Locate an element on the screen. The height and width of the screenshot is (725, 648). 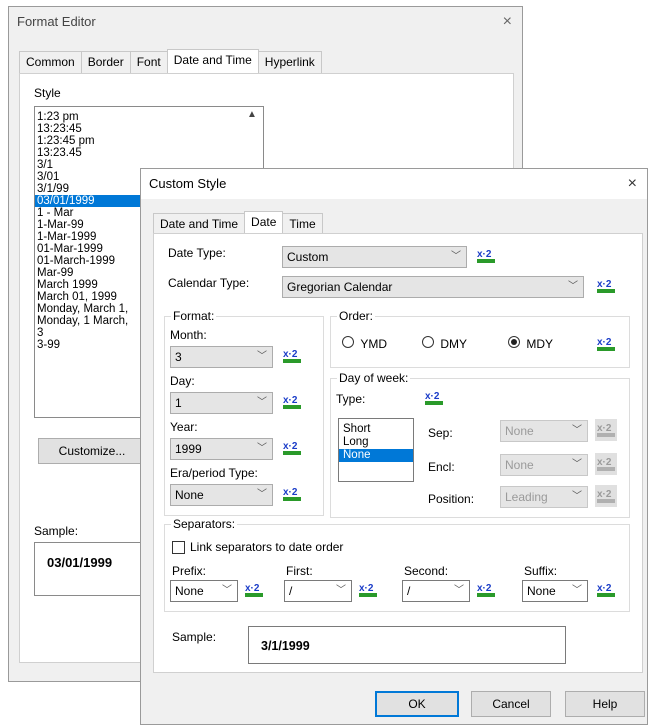
tab-date: Date is located at coordinates (264, 223).